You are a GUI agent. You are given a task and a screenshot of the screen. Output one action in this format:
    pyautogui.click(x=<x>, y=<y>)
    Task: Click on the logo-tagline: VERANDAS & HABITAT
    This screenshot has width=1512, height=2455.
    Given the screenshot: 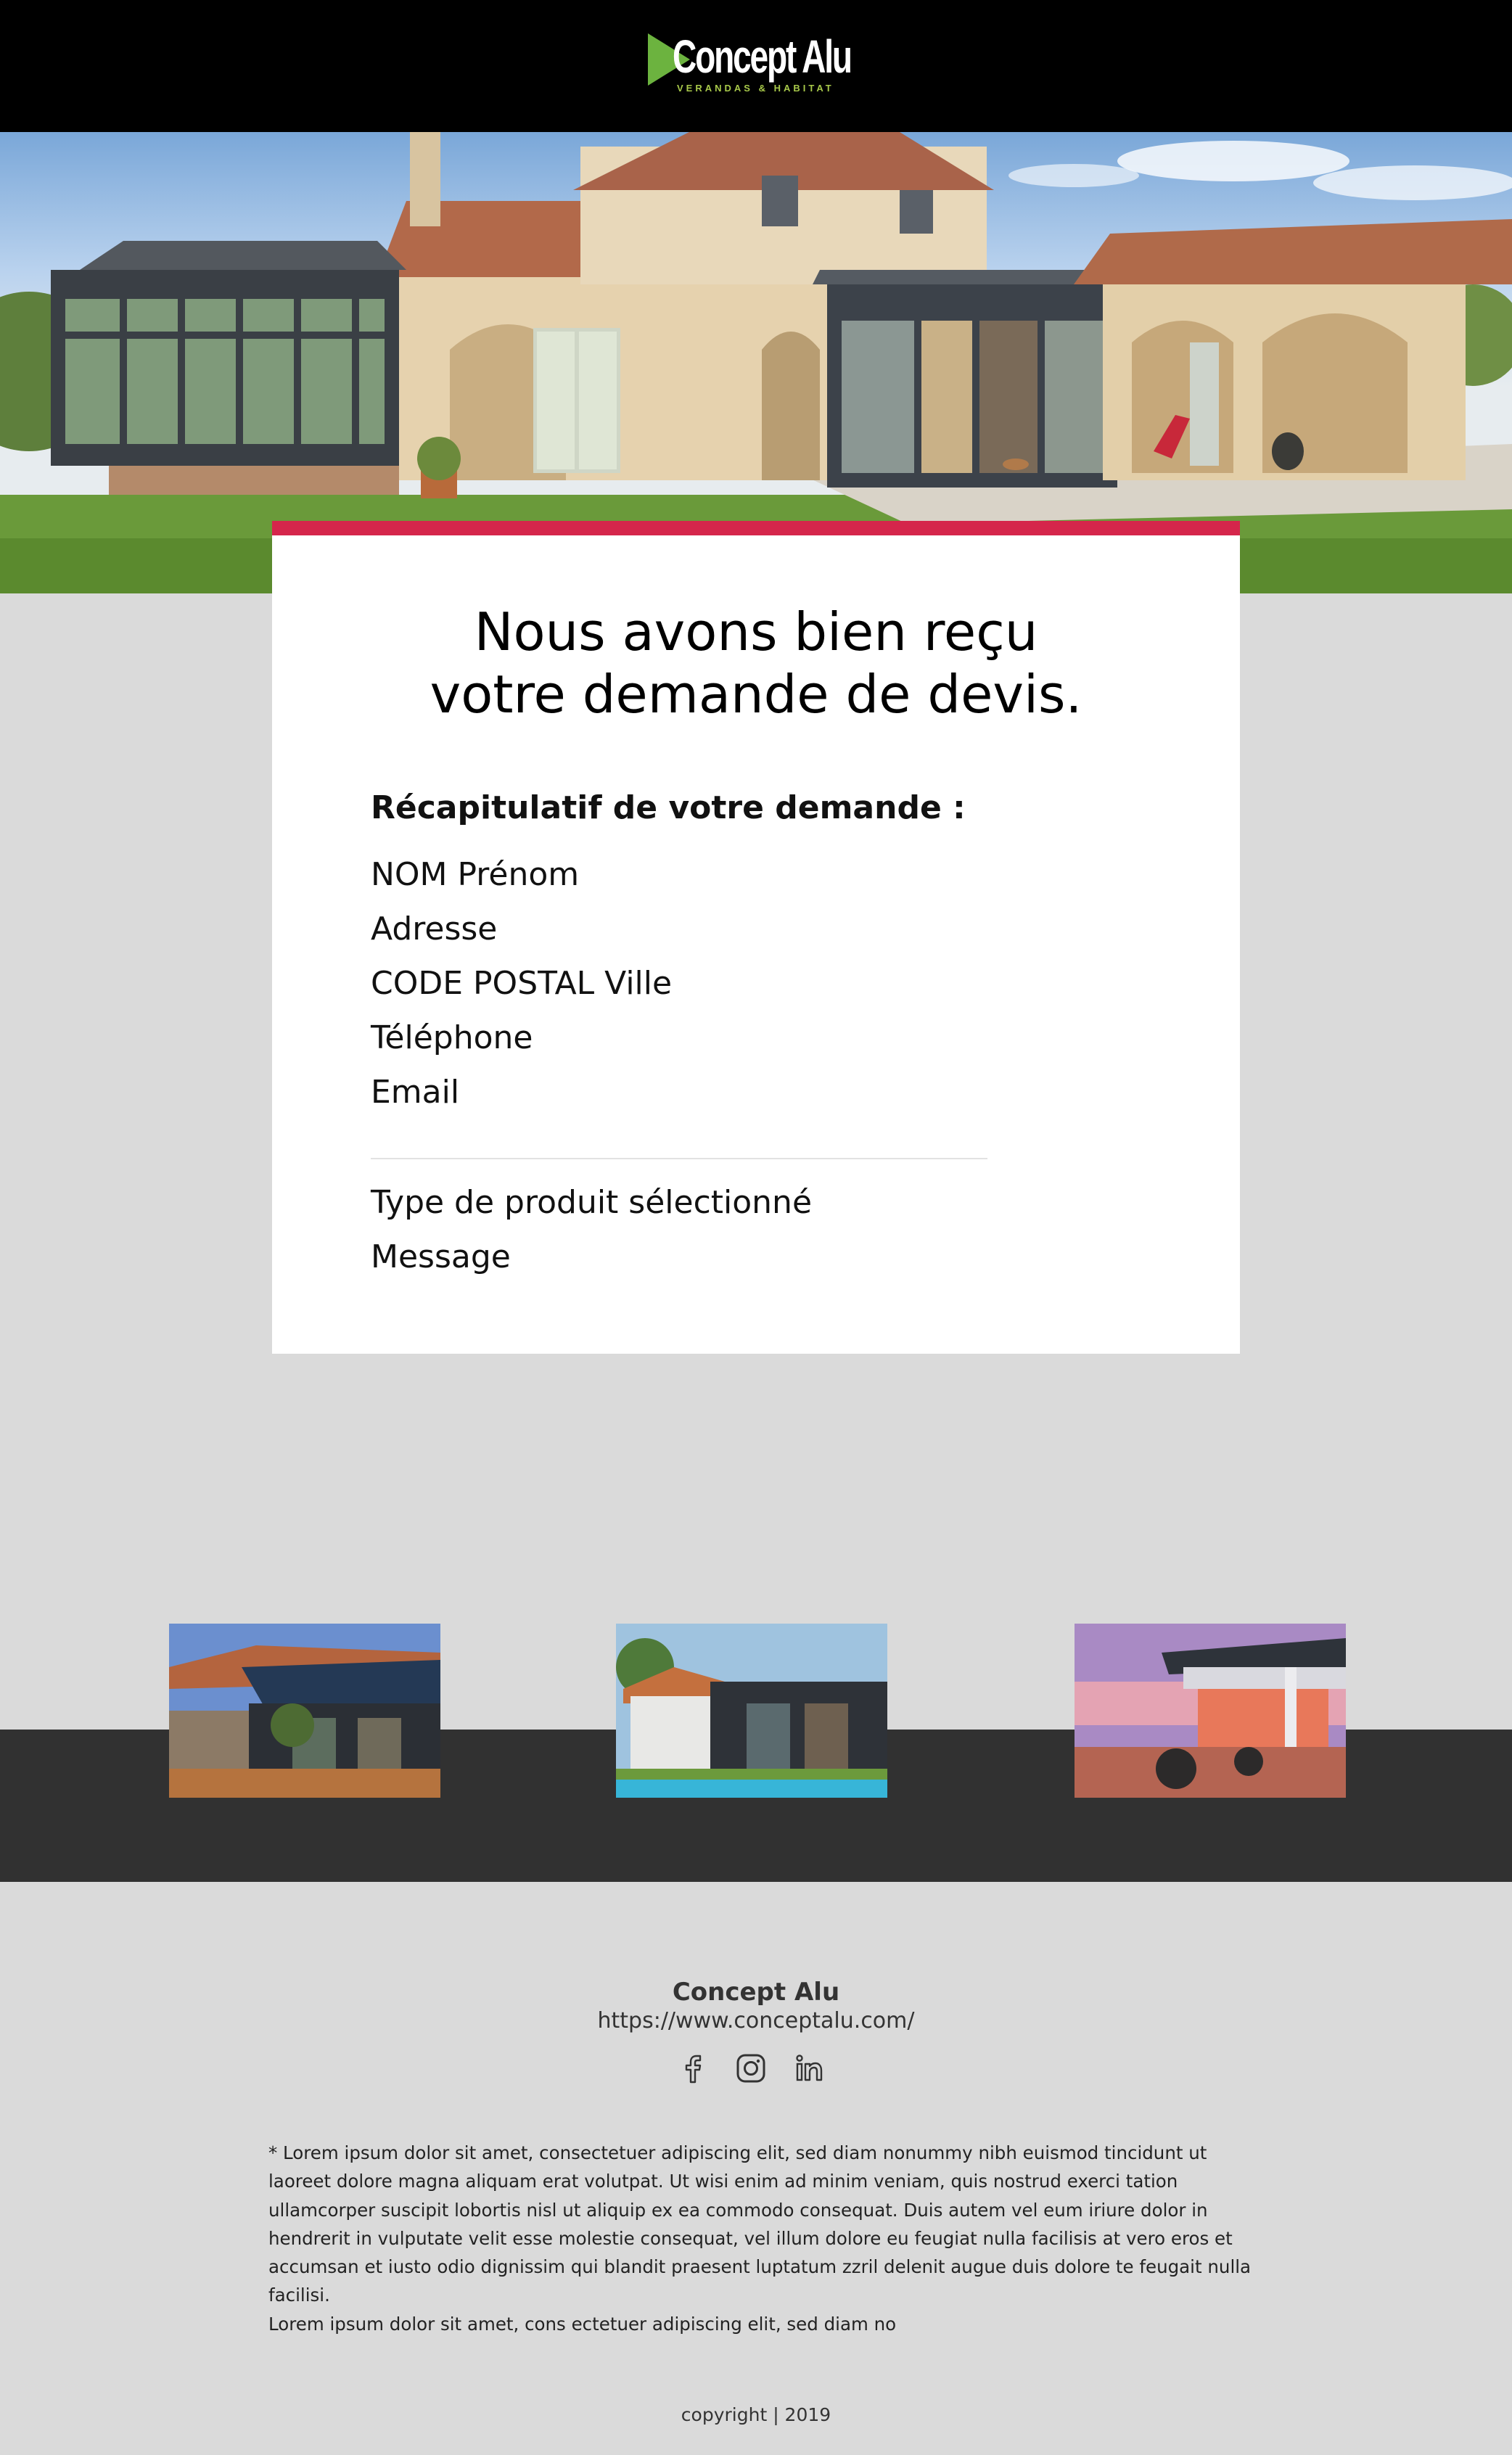 What is the action you would take?
    pyautogui.click(x=756, y=88)
    